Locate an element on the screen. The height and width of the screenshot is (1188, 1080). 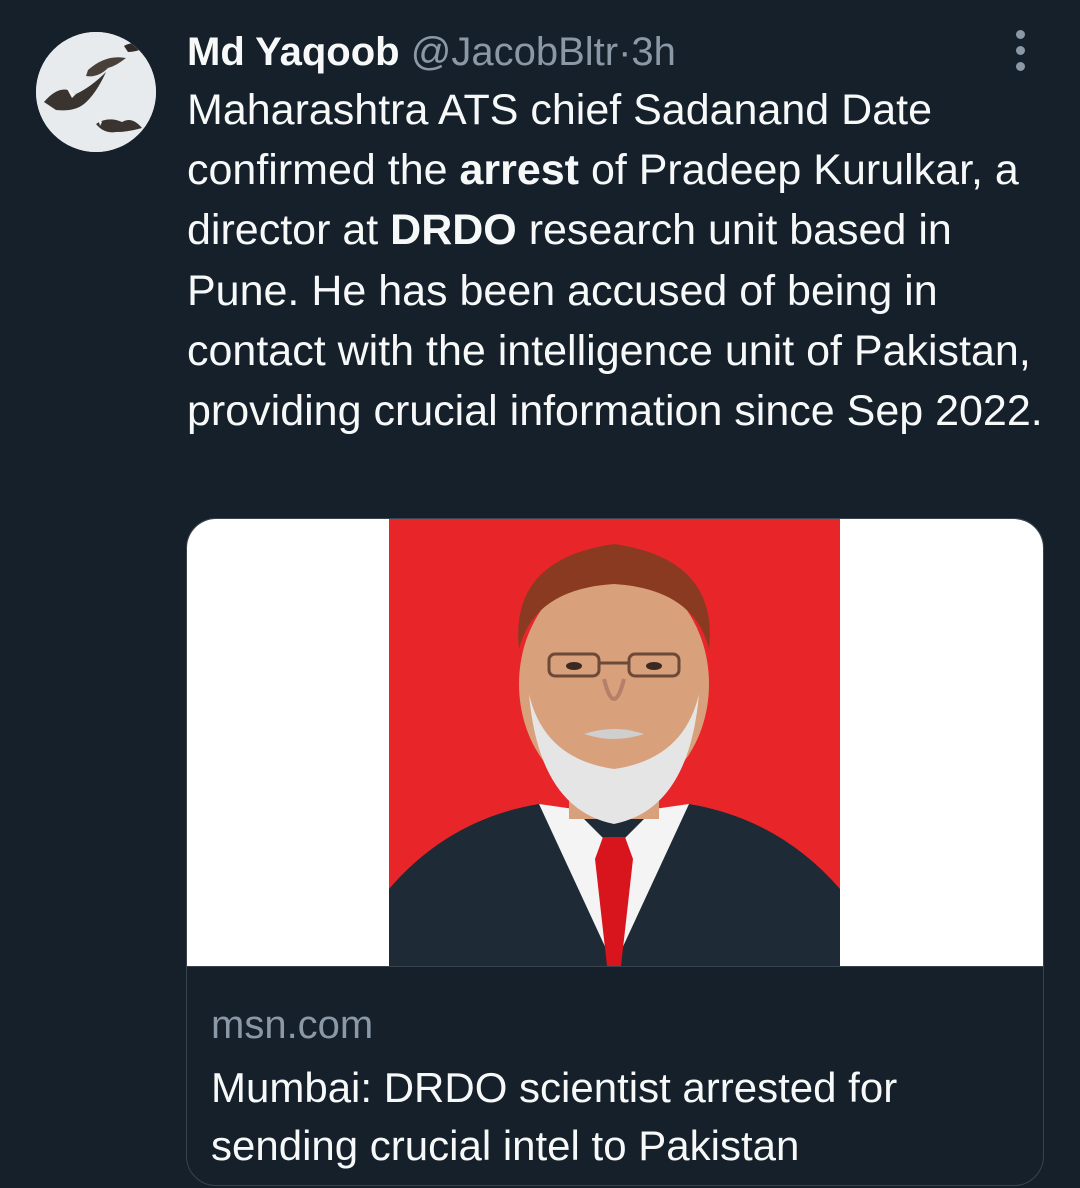
card-domain: msn.com is located at coordinates (292, 1025).